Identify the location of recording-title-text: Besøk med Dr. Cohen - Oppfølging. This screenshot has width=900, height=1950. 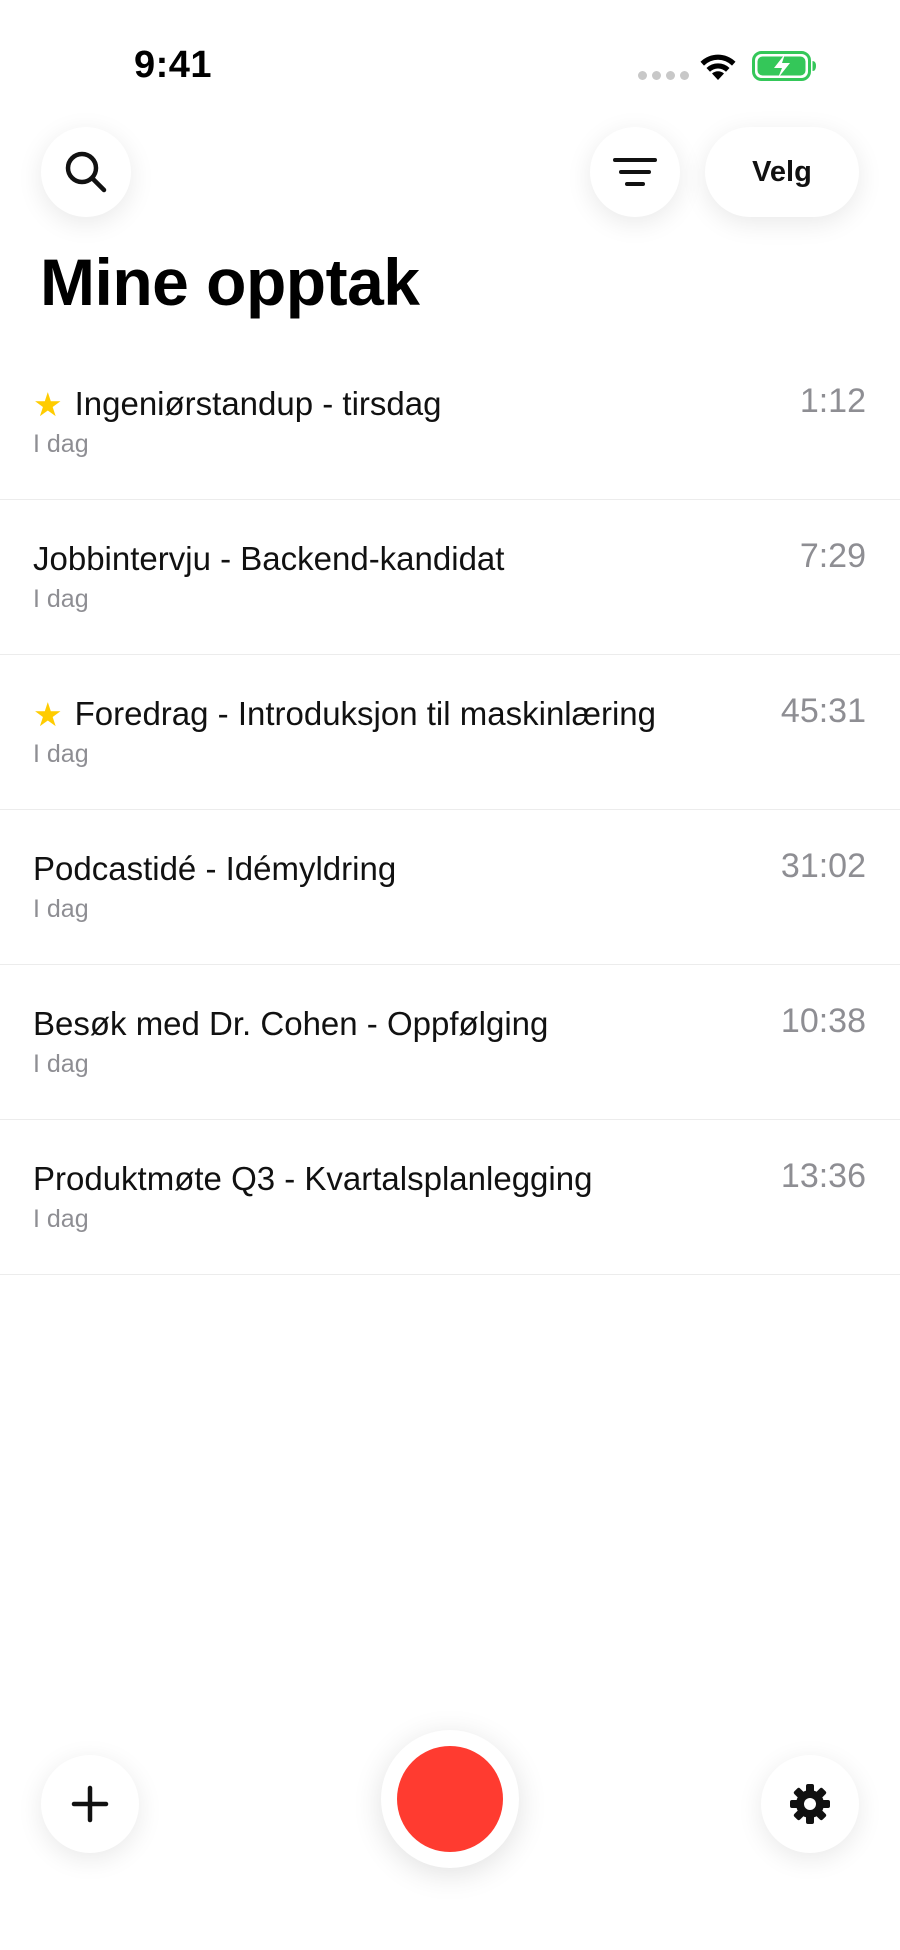
(291, 1023).